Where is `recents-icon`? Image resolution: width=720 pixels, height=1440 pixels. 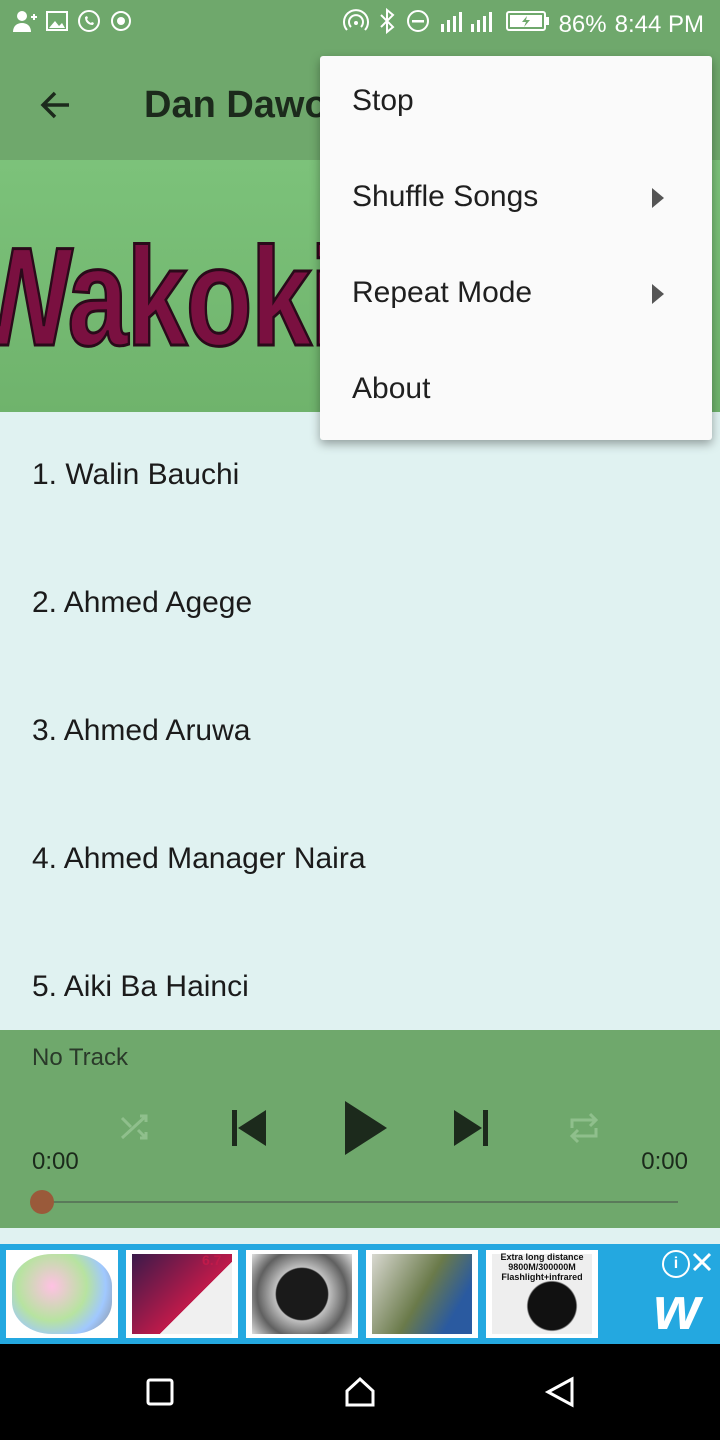 recents-icon is located at coordinates (160, 1392).